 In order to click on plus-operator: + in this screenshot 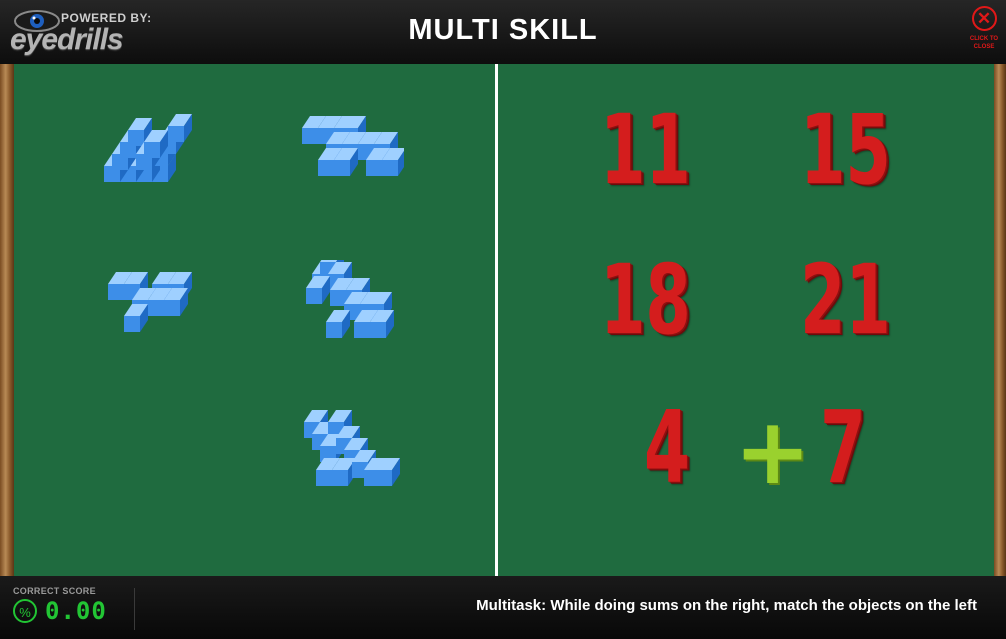, I will do `click(773, 451)`.